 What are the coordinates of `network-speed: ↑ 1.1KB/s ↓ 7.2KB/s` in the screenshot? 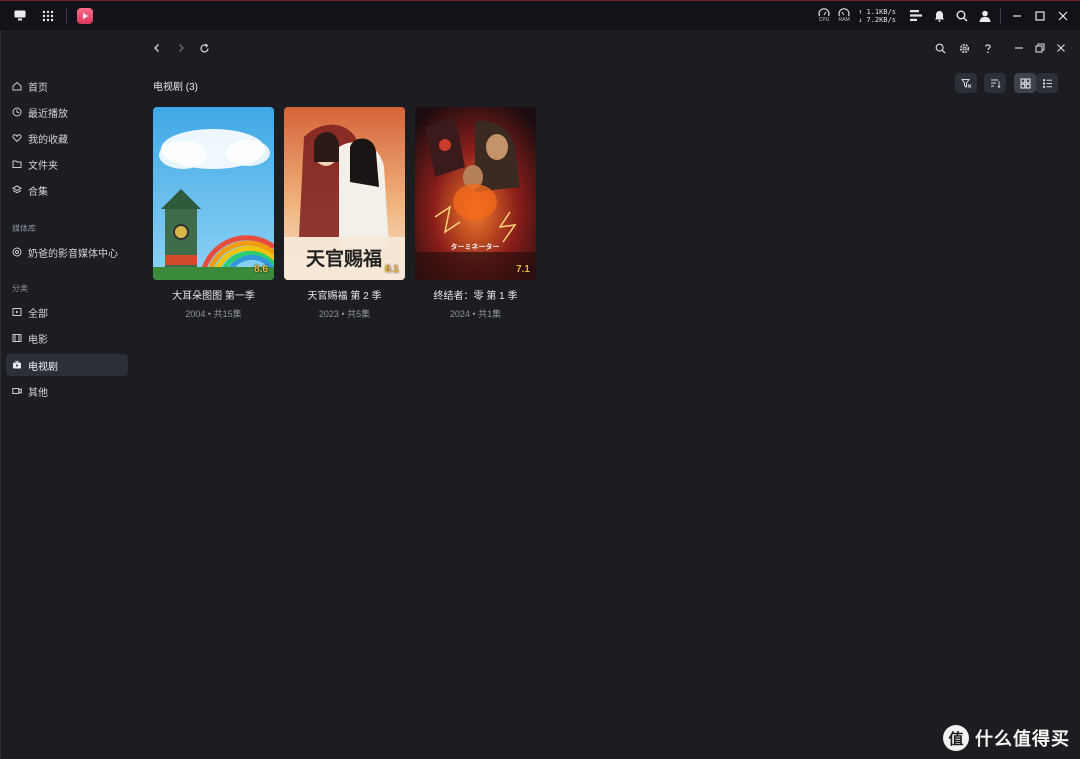 It's located at (877, 16).